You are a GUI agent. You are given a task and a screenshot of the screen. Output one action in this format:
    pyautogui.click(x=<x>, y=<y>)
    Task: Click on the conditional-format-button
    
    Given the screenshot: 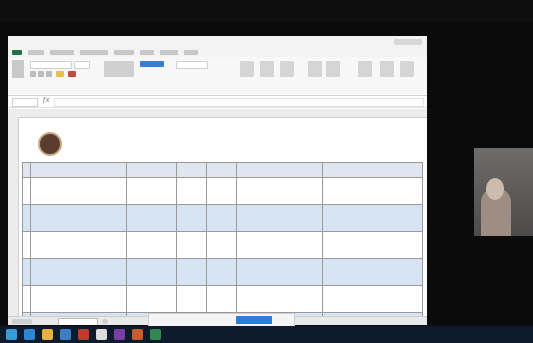 What is the action you would take?
    pyautogui.click(x=247, y=69)
    